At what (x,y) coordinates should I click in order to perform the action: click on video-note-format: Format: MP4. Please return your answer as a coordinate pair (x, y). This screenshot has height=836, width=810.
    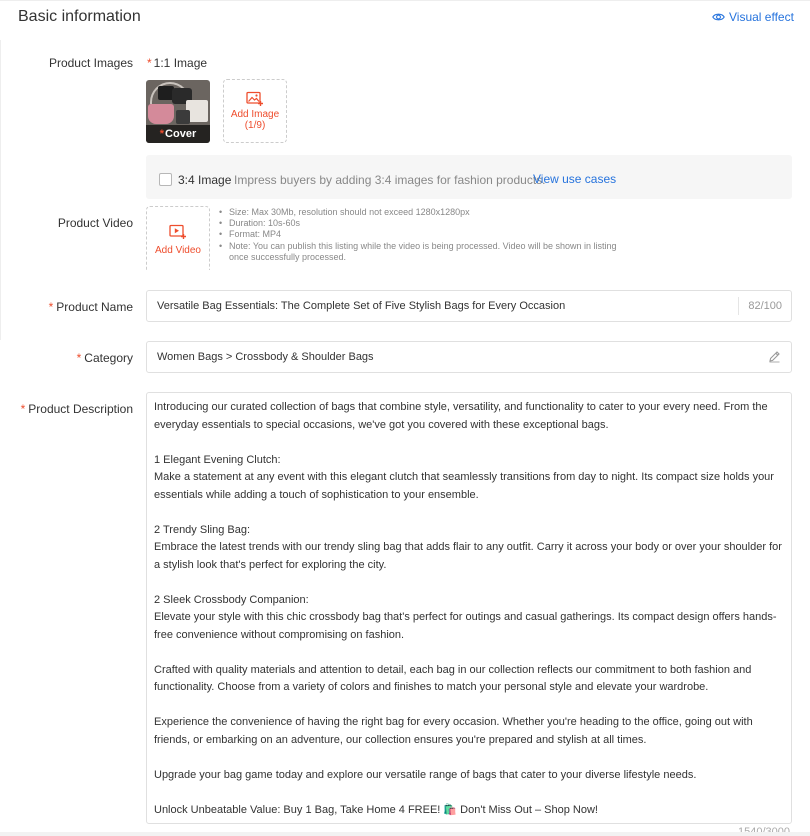
    Looking at the image, I should click on (424, 234).